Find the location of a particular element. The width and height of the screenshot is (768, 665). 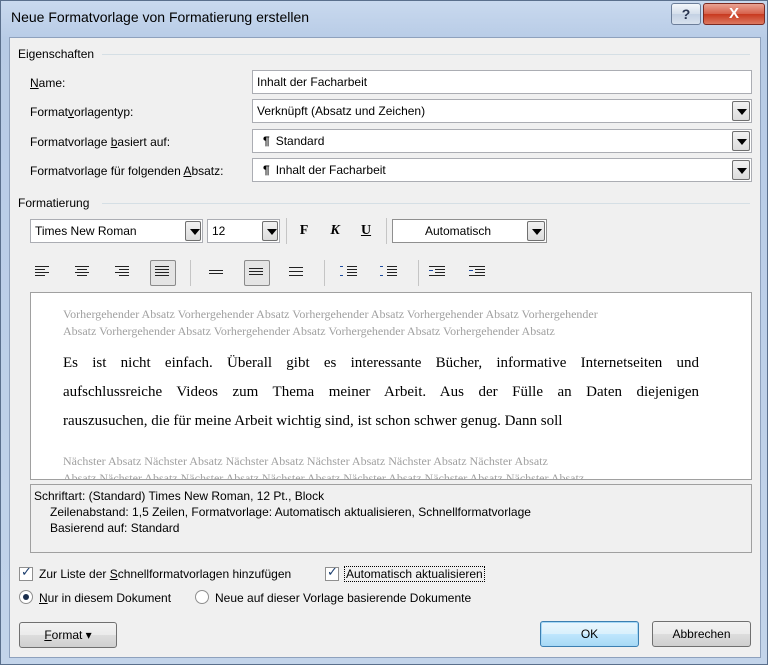

cancel-button: Abbrechen is located at coordinates (701, 634).